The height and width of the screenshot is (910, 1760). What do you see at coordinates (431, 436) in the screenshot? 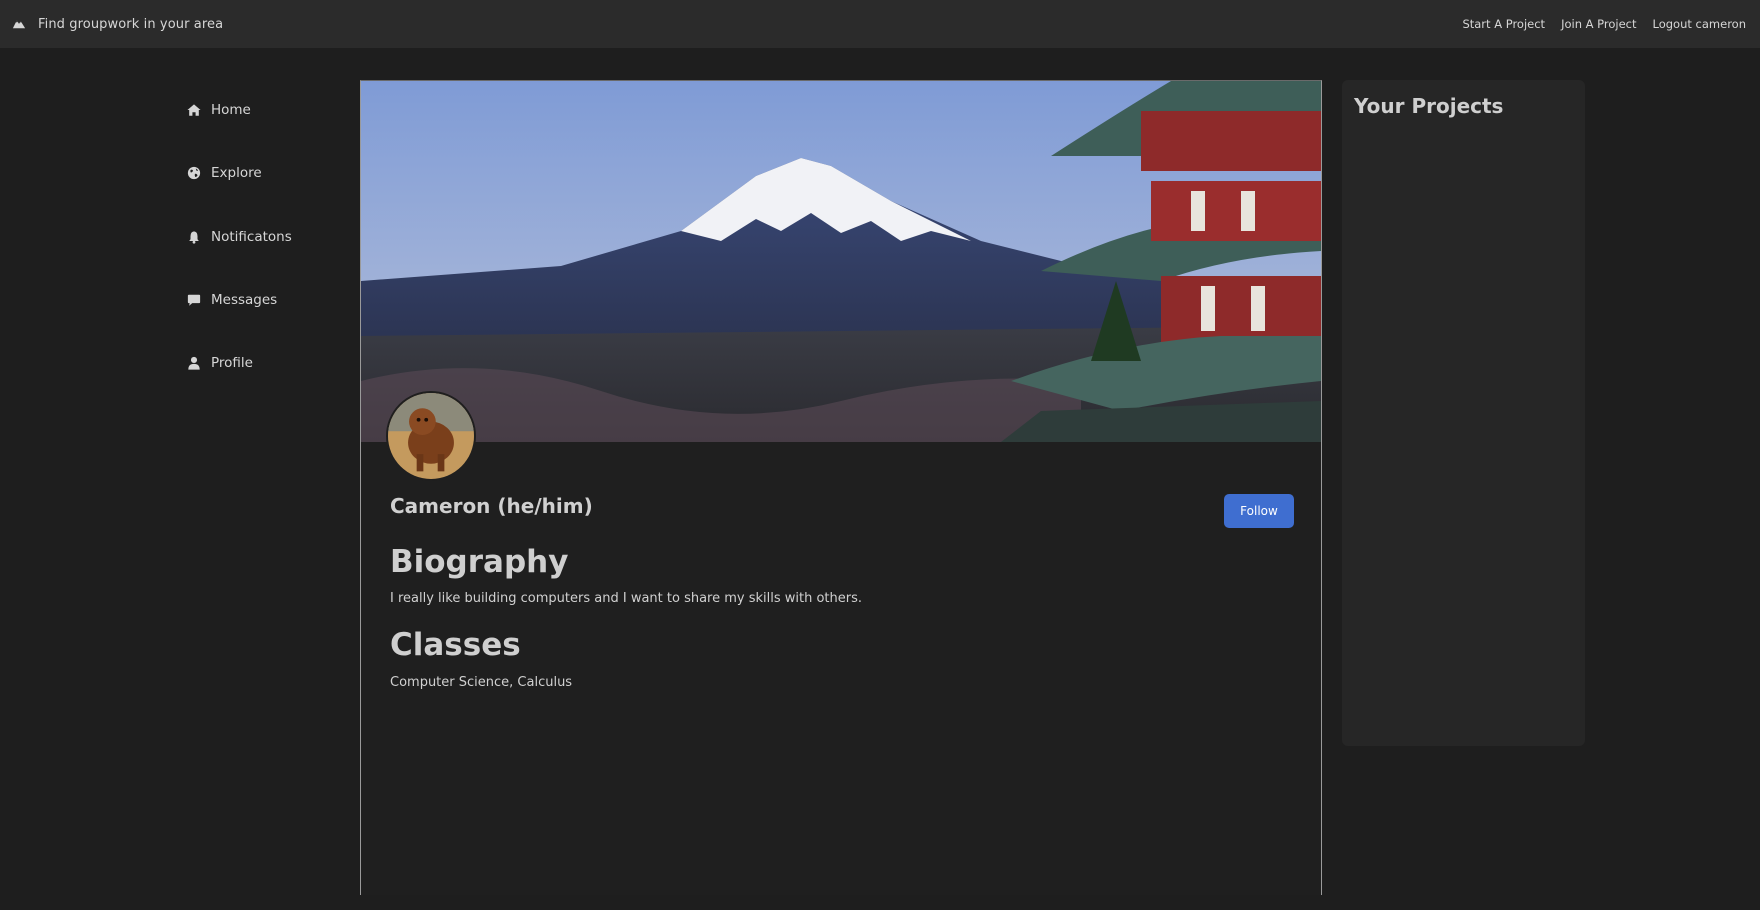
I see `avatar` at bounding box center [431, 436].